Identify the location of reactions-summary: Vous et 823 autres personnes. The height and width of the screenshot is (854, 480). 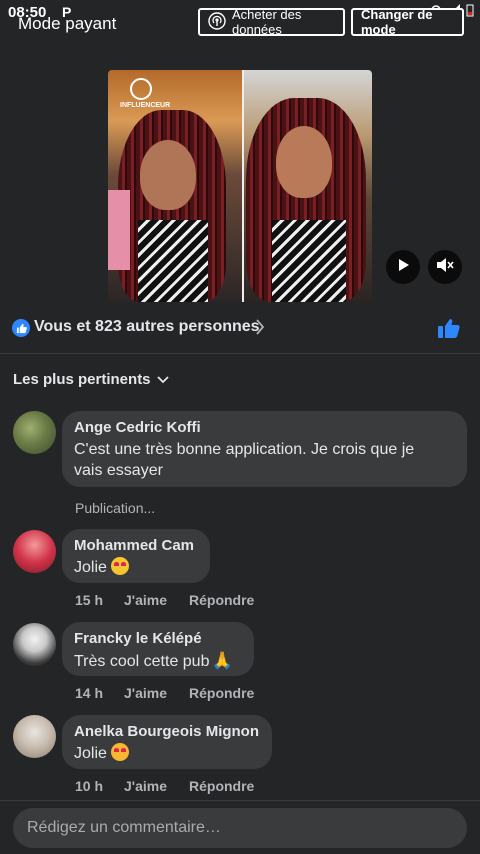
(147, 326).